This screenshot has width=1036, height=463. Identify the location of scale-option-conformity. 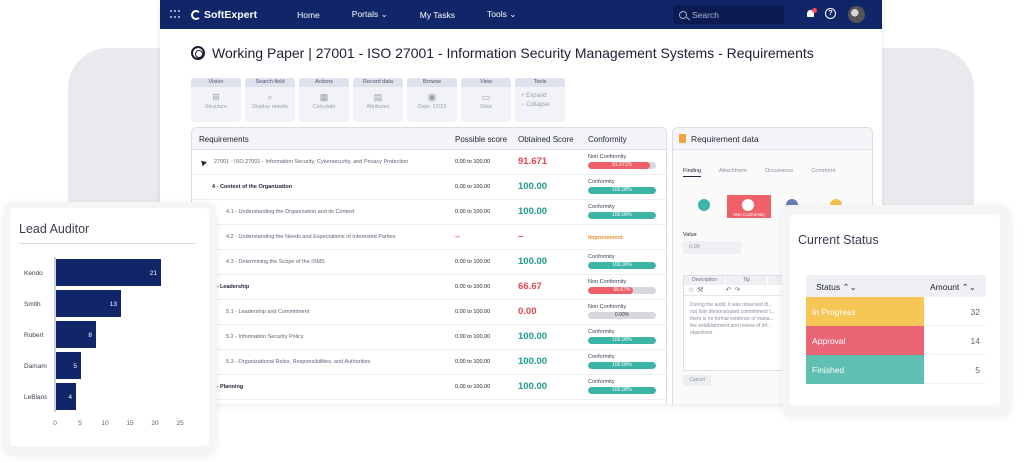
(705, 206).